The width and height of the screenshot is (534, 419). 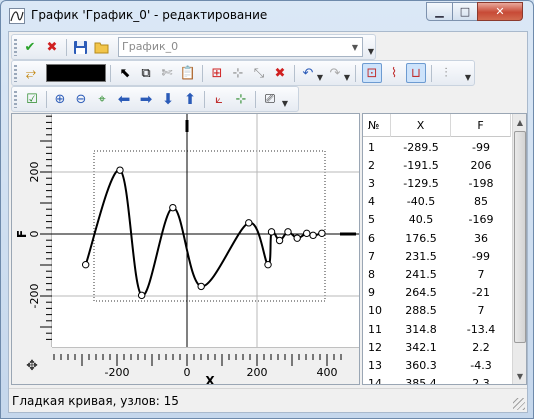 I want to click on pan-right-button: ➡, so click(x=146, y=99).